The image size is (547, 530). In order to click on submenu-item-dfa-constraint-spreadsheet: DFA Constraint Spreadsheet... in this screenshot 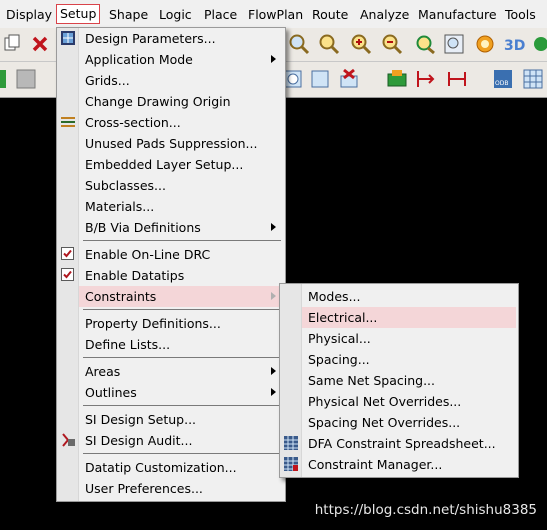, I will do `click(399, 443)`.